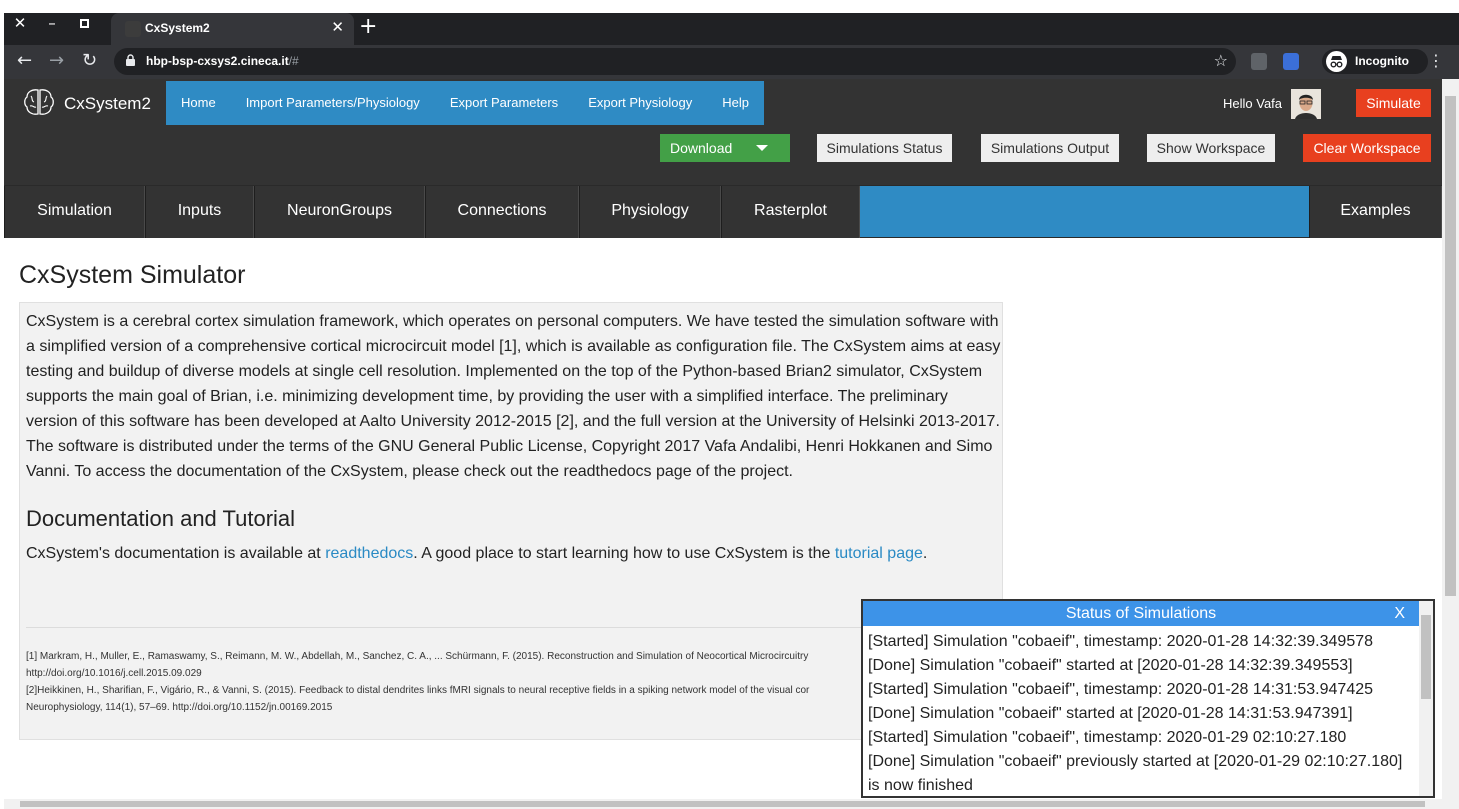 Image resolution: width=1459 pixels, height=809 pixels. What do you see at coordinates (1050, 148) in the screenshot?
I see `simulations-output-button: Simulations Output` at bounding box center [1050, 148].